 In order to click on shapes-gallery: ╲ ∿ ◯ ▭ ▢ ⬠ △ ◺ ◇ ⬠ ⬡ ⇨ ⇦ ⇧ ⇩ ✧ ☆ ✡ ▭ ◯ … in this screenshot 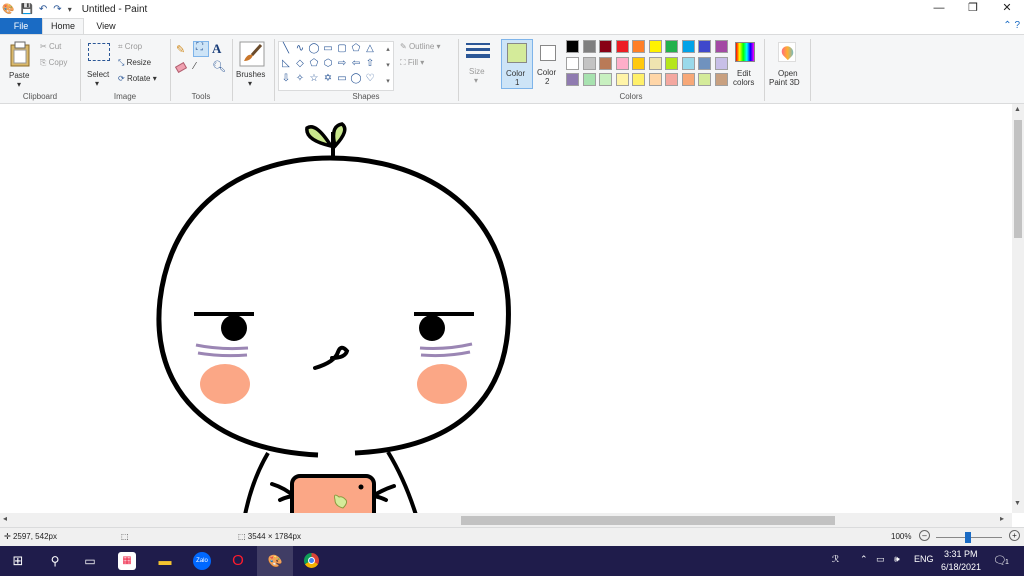, I will do `click(336, 66)`.